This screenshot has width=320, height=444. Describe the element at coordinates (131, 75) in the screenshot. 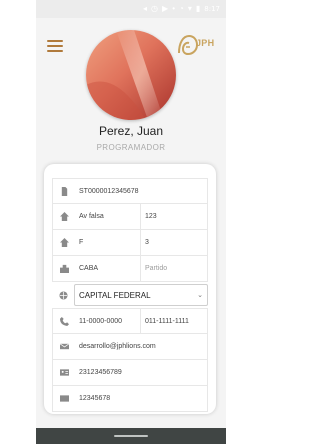

I see `avatar` at that location.